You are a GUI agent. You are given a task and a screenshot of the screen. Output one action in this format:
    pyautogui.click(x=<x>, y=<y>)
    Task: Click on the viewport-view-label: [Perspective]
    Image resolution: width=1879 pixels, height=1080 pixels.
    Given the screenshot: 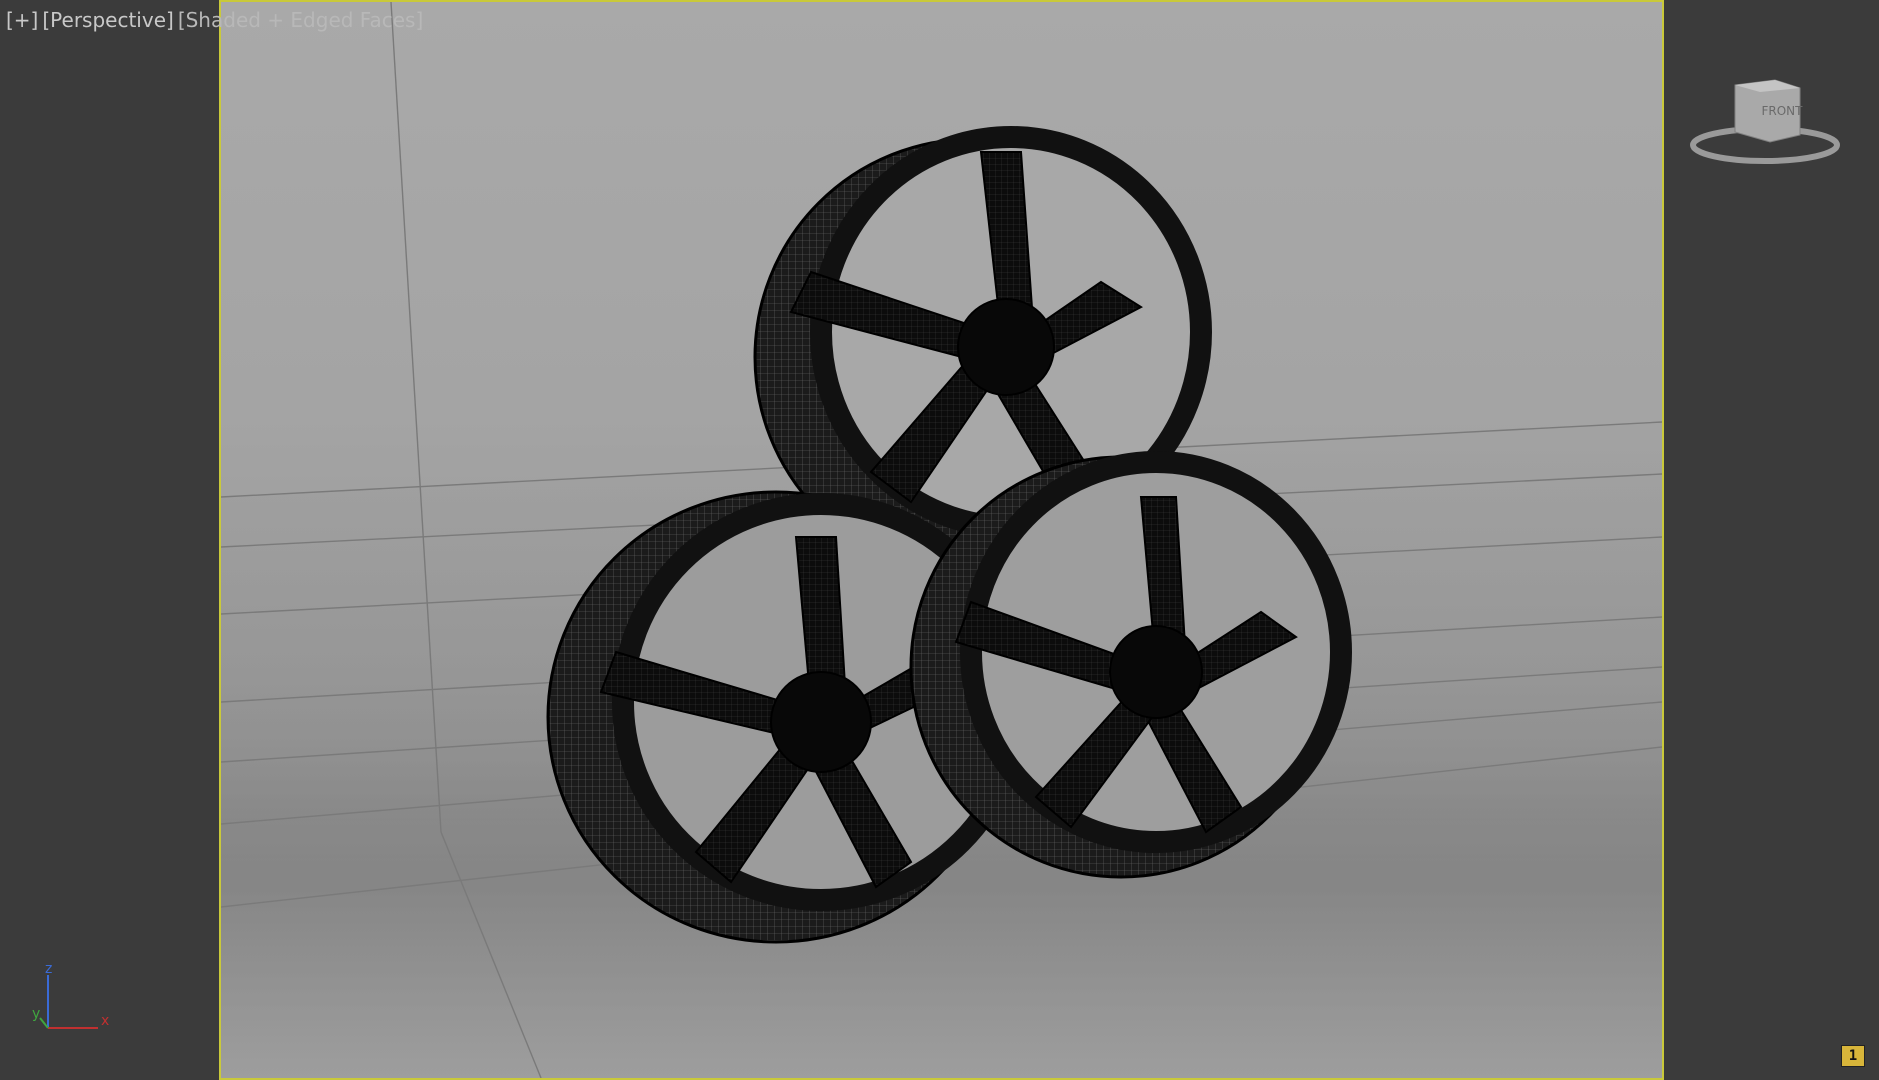 What is the action you would take?
    pyautogui.click(x=107, y=20)
    